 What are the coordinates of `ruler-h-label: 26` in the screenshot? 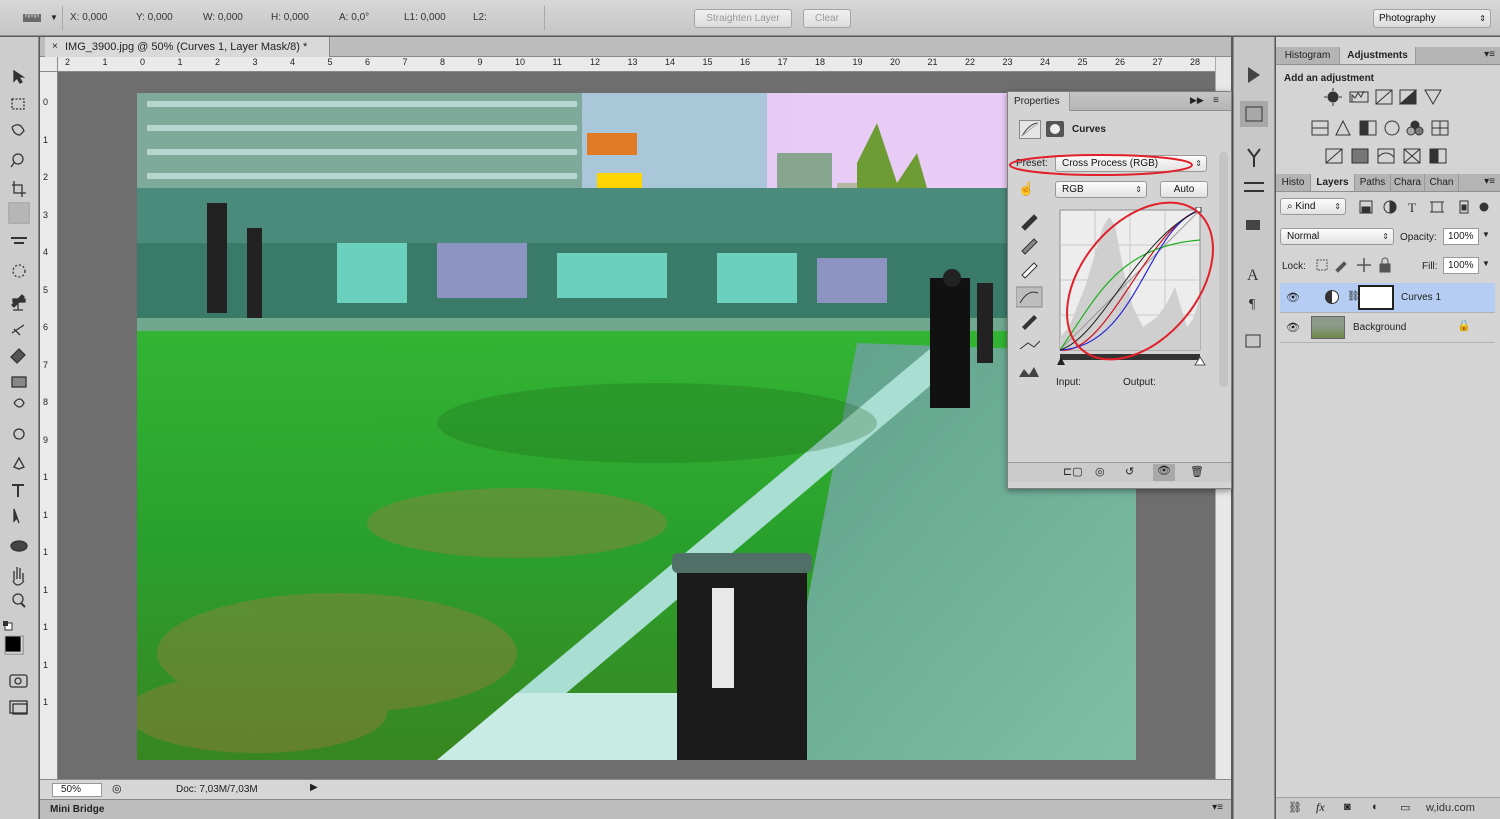 It's located at (1120, 62).